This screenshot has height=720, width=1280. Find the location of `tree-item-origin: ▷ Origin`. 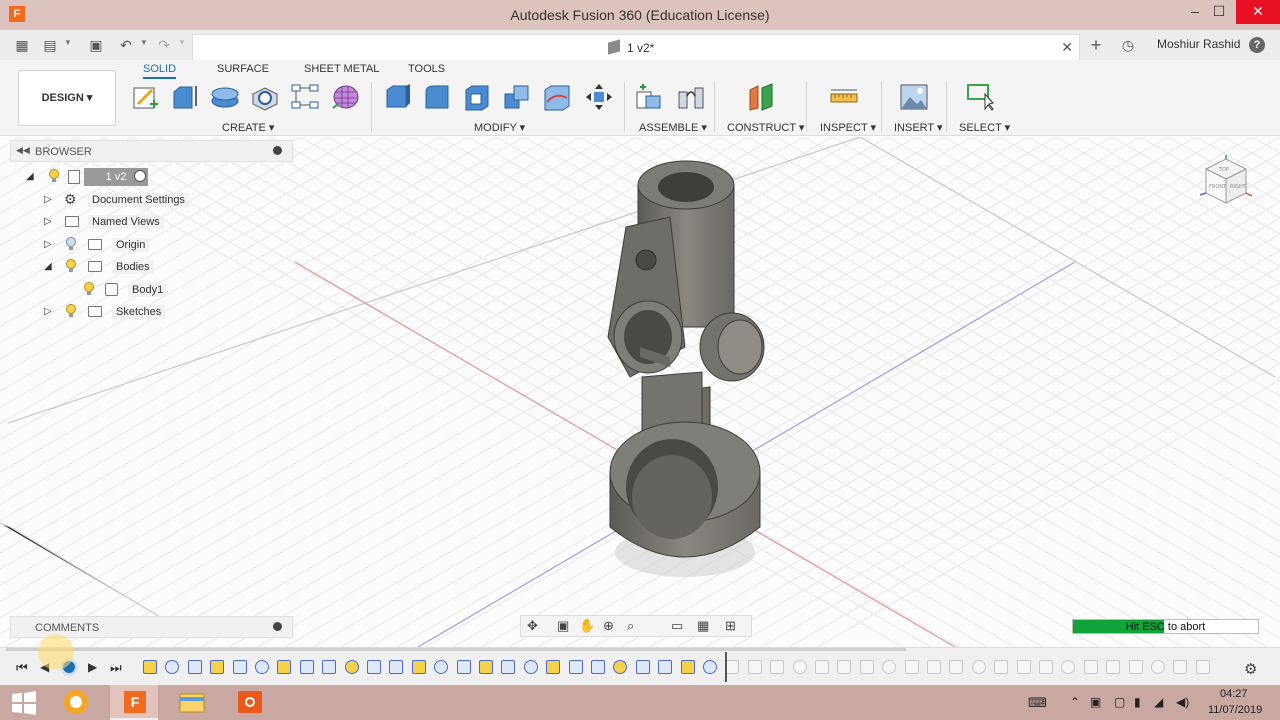

tree-item-origin: ▷ Origin is located at coordinates (140, 245).